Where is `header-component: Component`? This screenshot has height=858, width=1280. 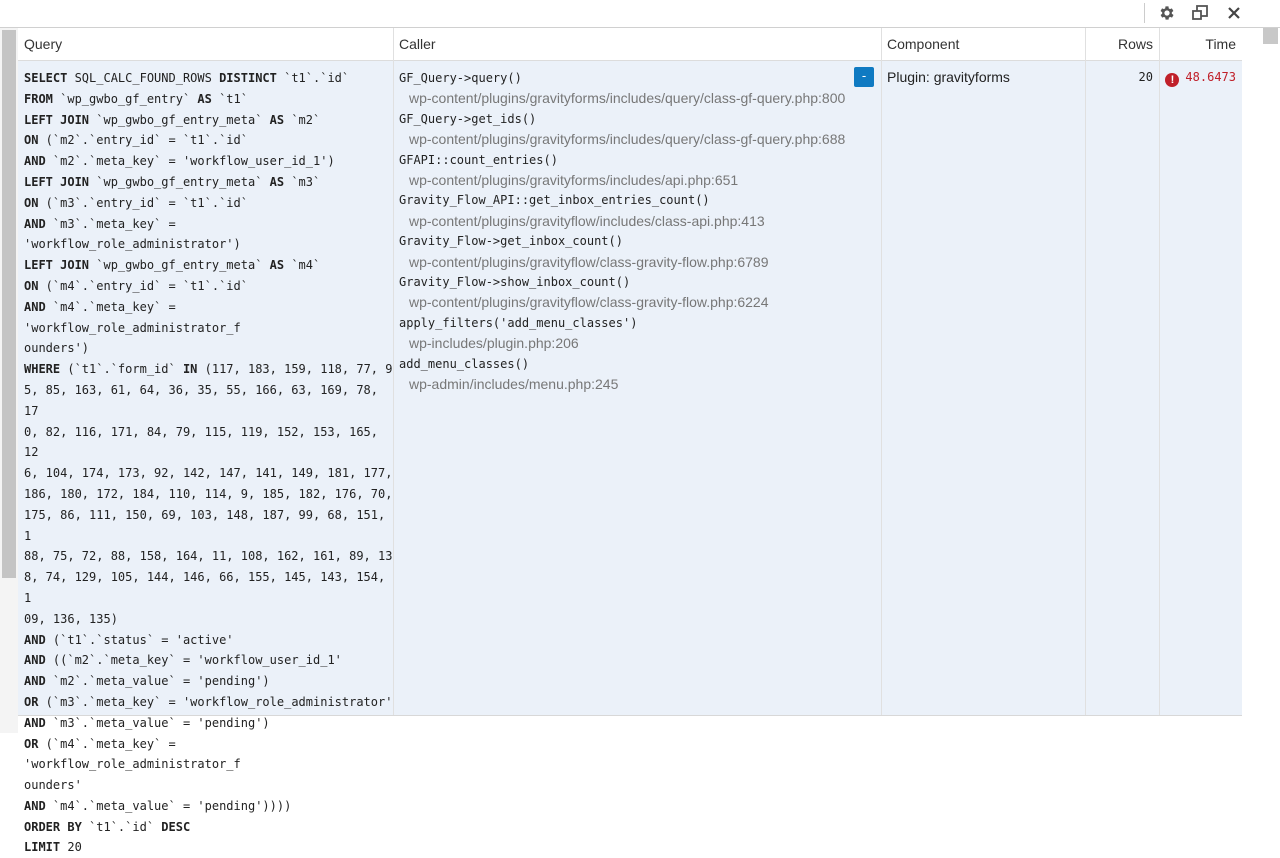
header-component: Component is located at coordinates (923, 44).